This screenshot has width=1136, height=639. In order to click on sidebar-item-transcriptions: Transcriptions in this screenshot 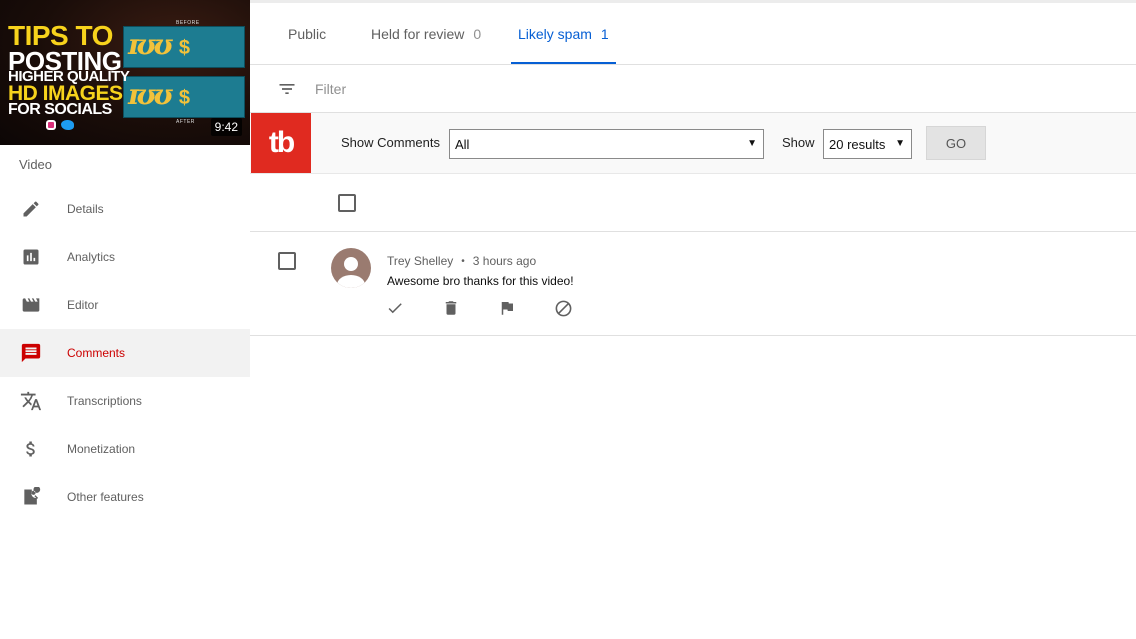, I will do `click(125, 401)`.